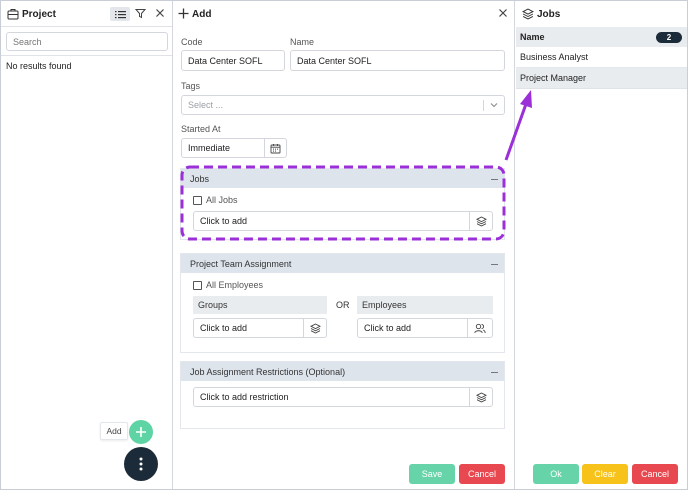  Describe the element at coordinates (526, 99) in the screenshot. I see `annotation-arrow-head` at that location.